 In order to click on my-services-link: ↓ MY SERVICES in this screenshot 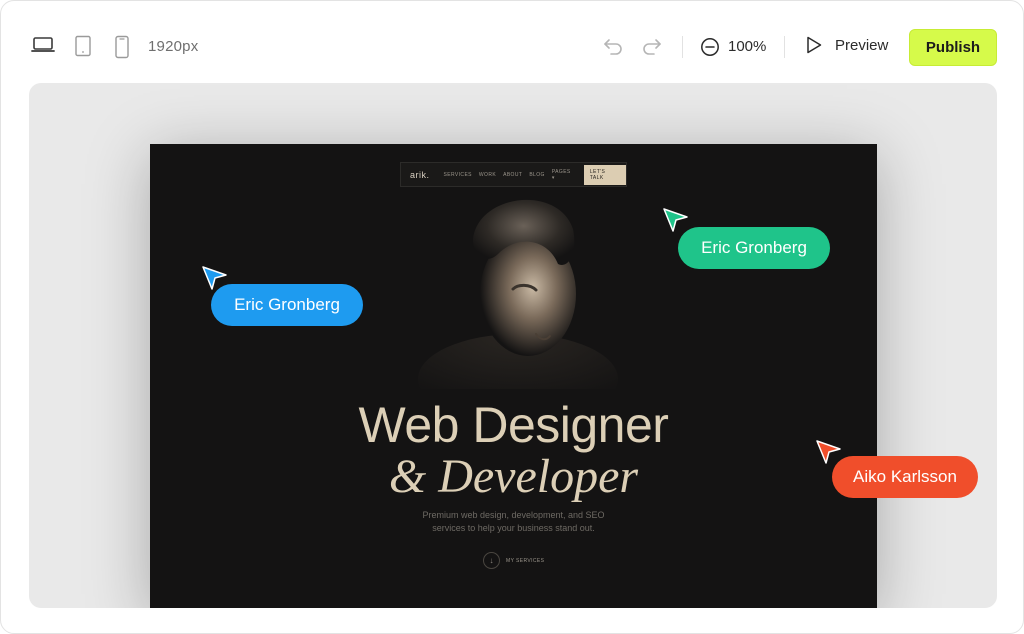, I will do `click(513, 560)`.